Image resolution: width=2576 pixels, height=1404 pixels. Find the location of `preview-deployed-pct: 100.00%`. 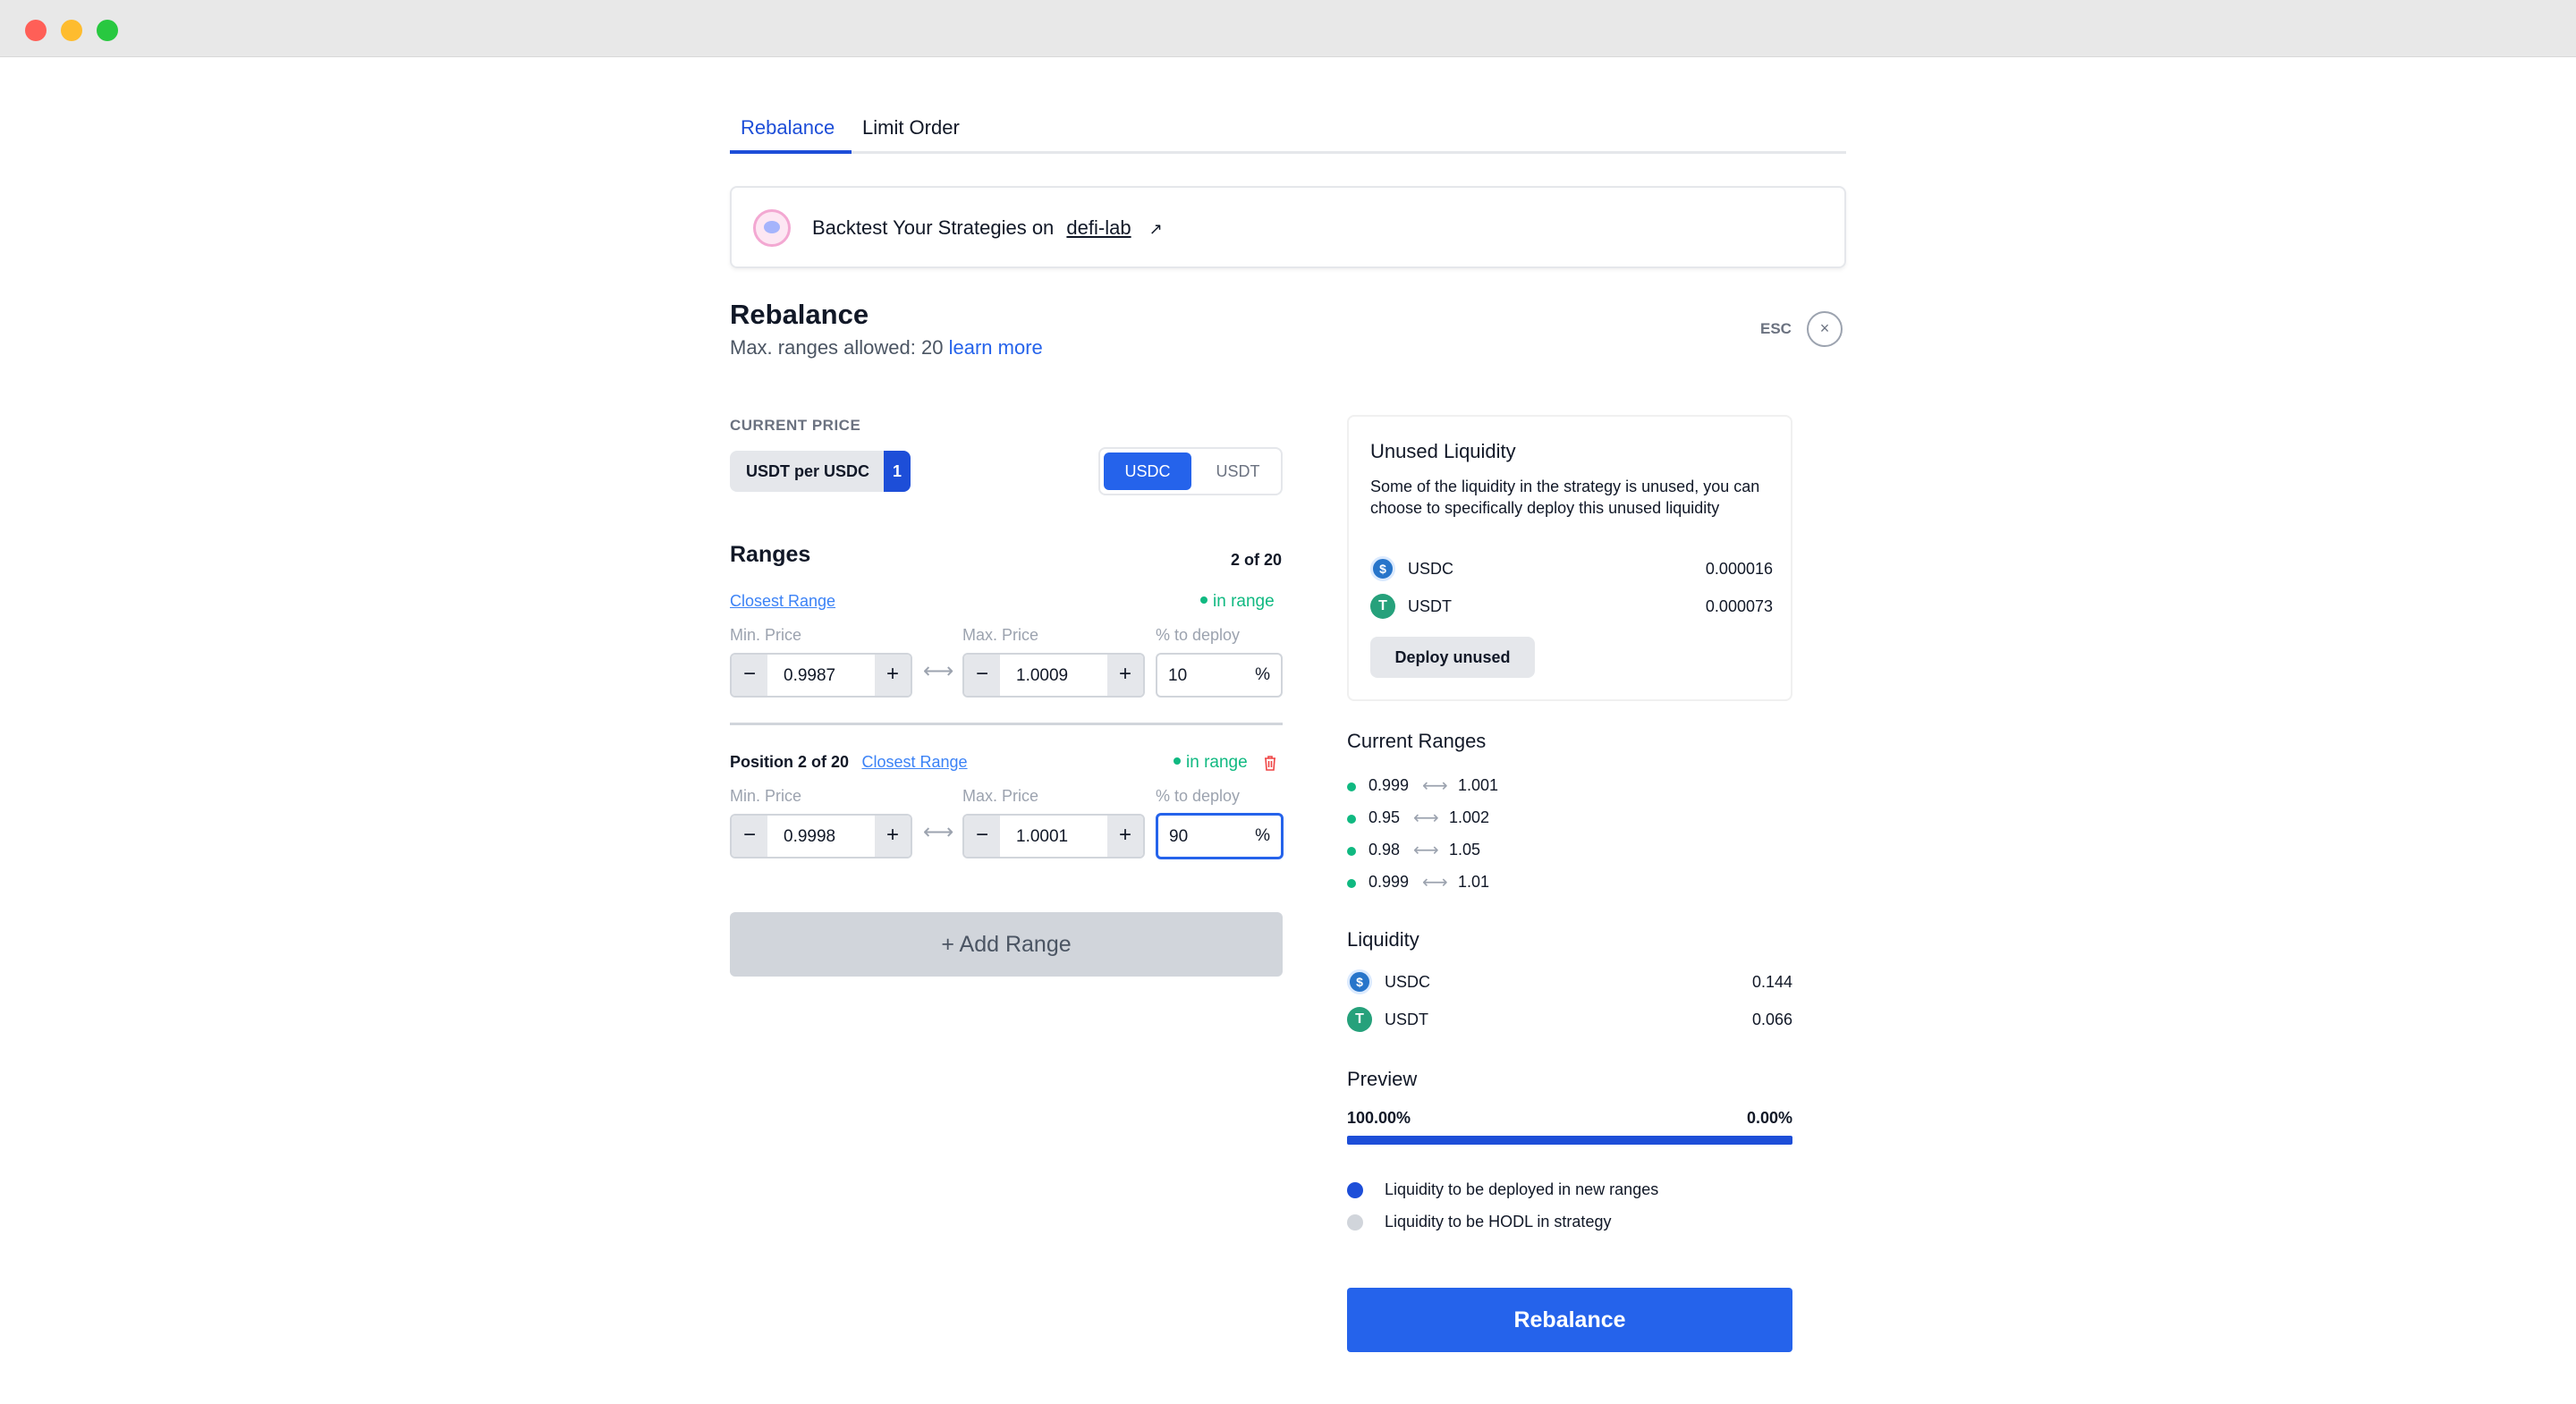

preview-deployed-pct: 100.00% is located at coordinates (1379, 1118).